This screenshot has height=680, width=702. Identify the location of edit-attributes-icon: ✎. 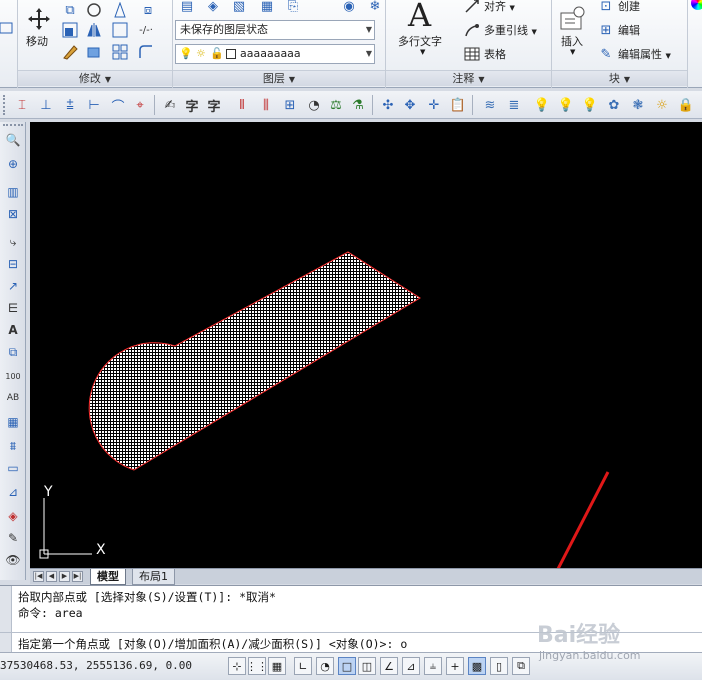
(606, 54).